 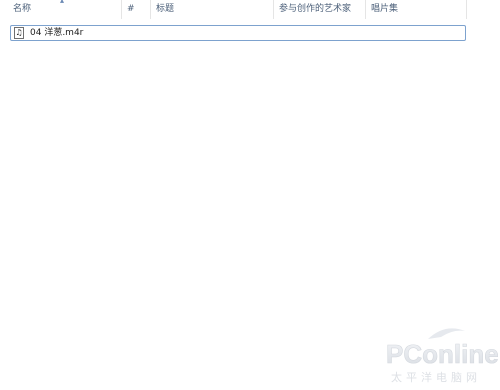 What do you see at coordinates (131, 9) in the screenshot?
I see `column-label-number: #` at bounding box center [131, 9].